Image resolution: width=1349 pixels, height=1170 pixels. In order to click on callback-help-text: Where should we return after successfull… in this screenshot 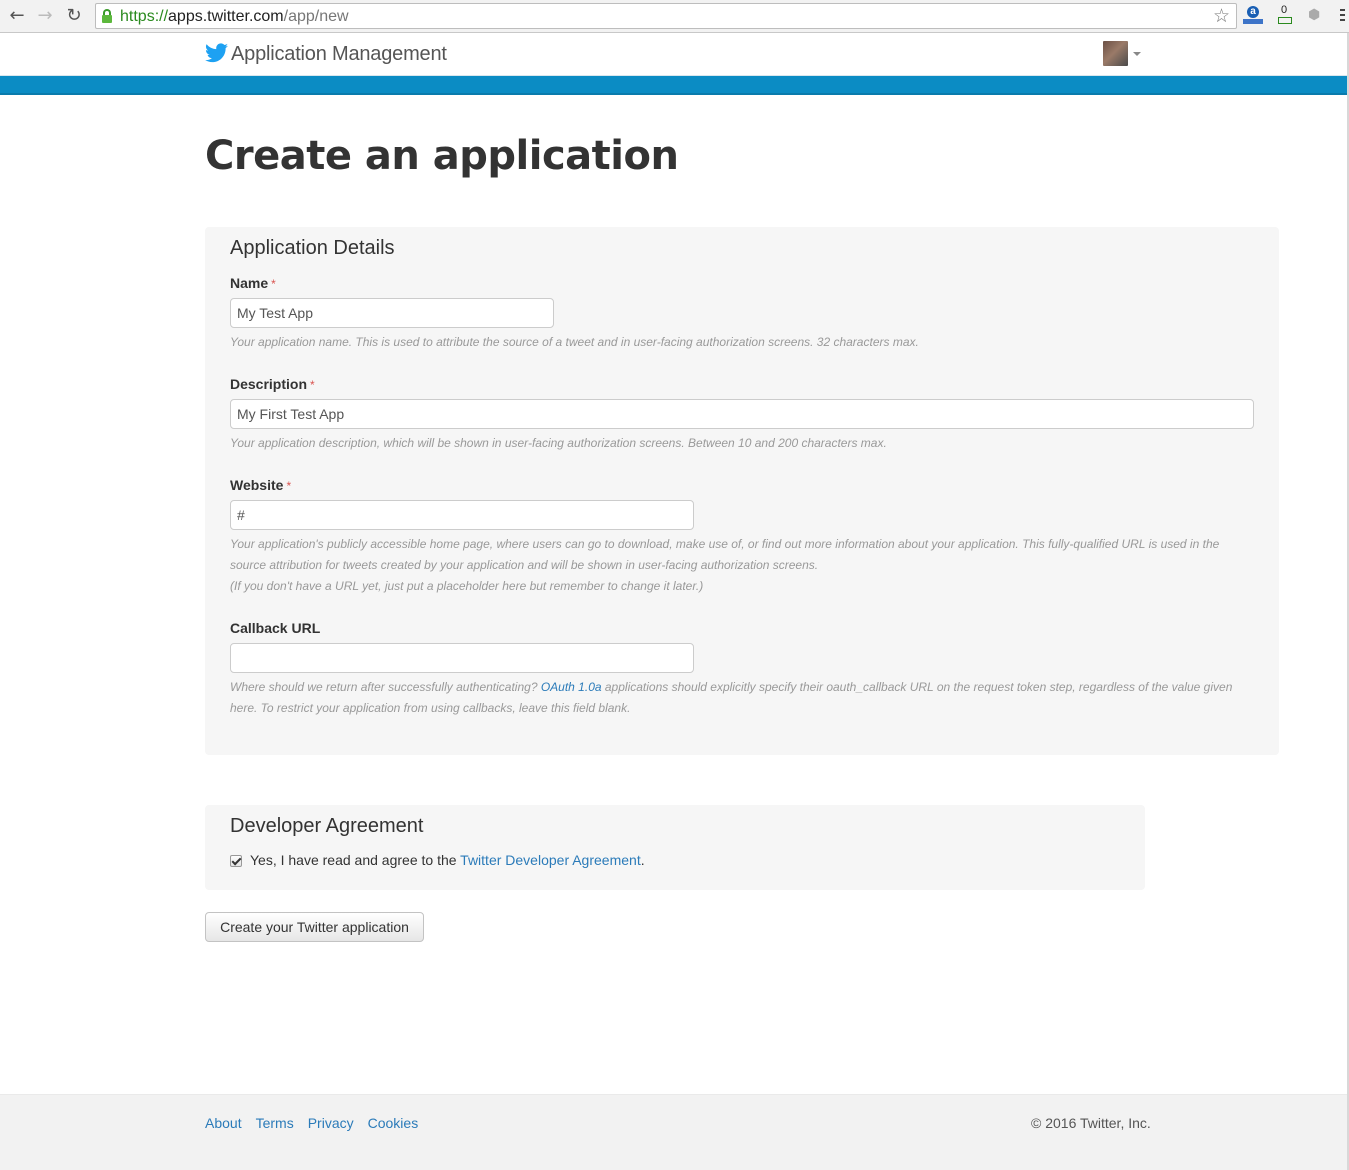, I will do `click(385, 687)`.